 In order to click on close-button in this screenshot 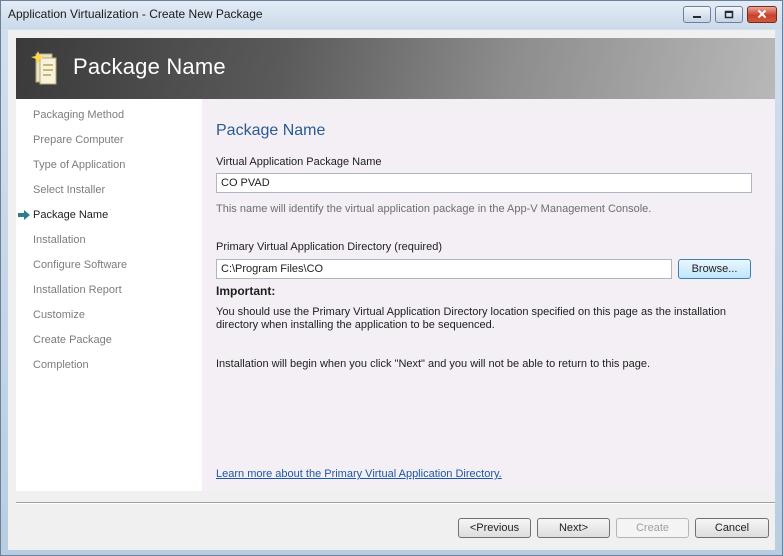, I will do `click(762, 14)`.